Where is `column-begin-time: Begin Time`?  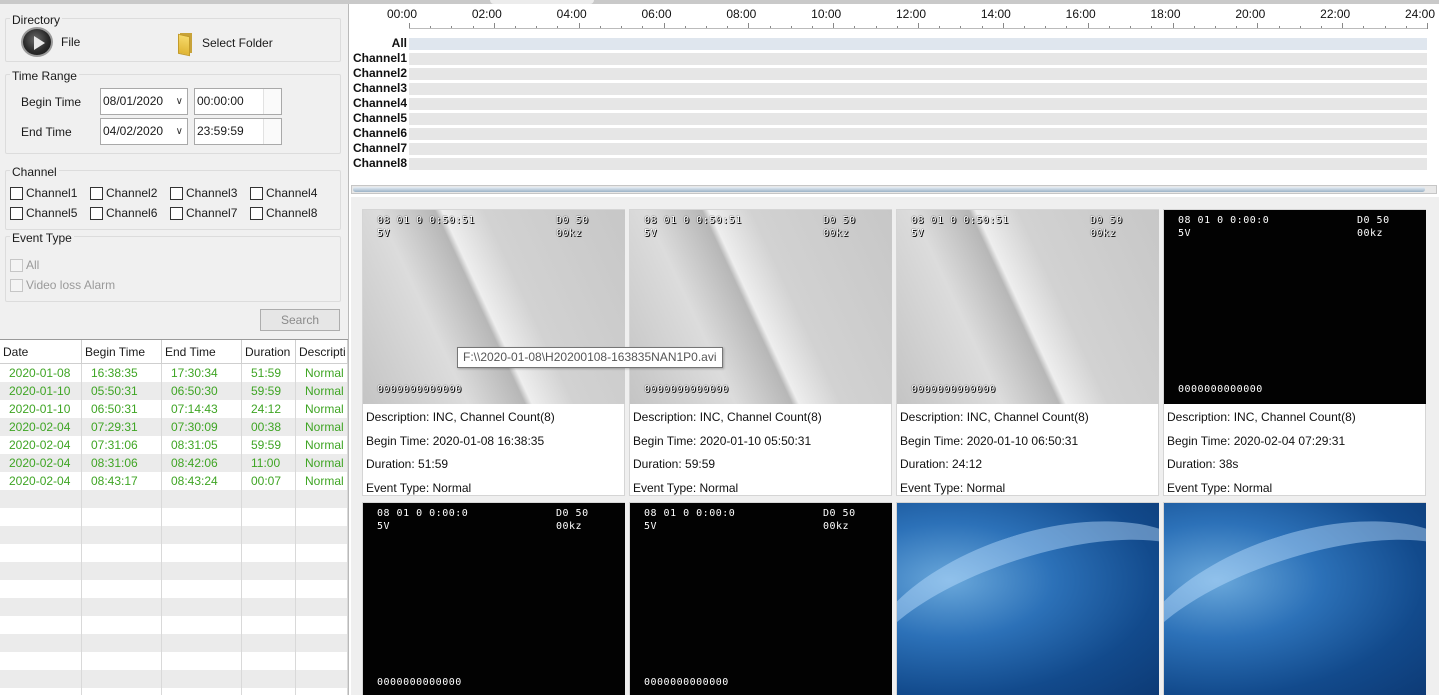
column-begin-time: Begin Time is located at coordinates (122, 352).